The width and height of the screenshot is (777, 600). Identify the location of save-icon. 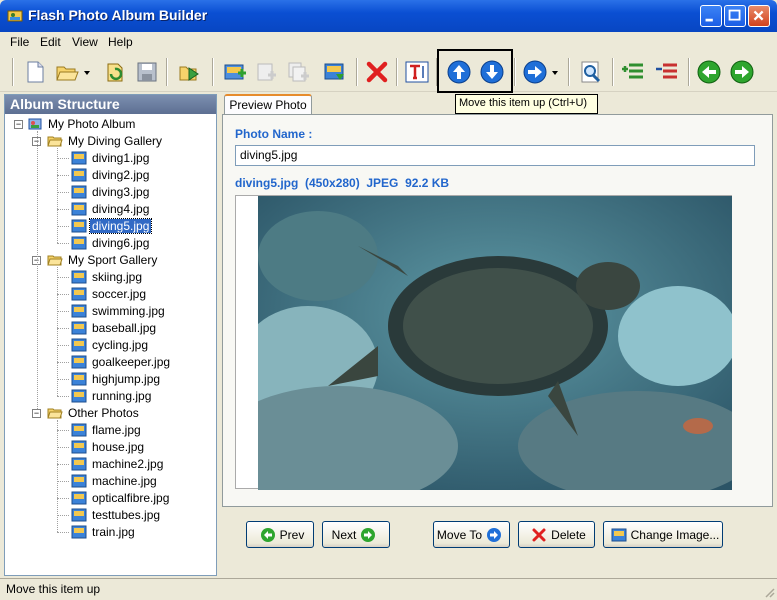
(147, 72).